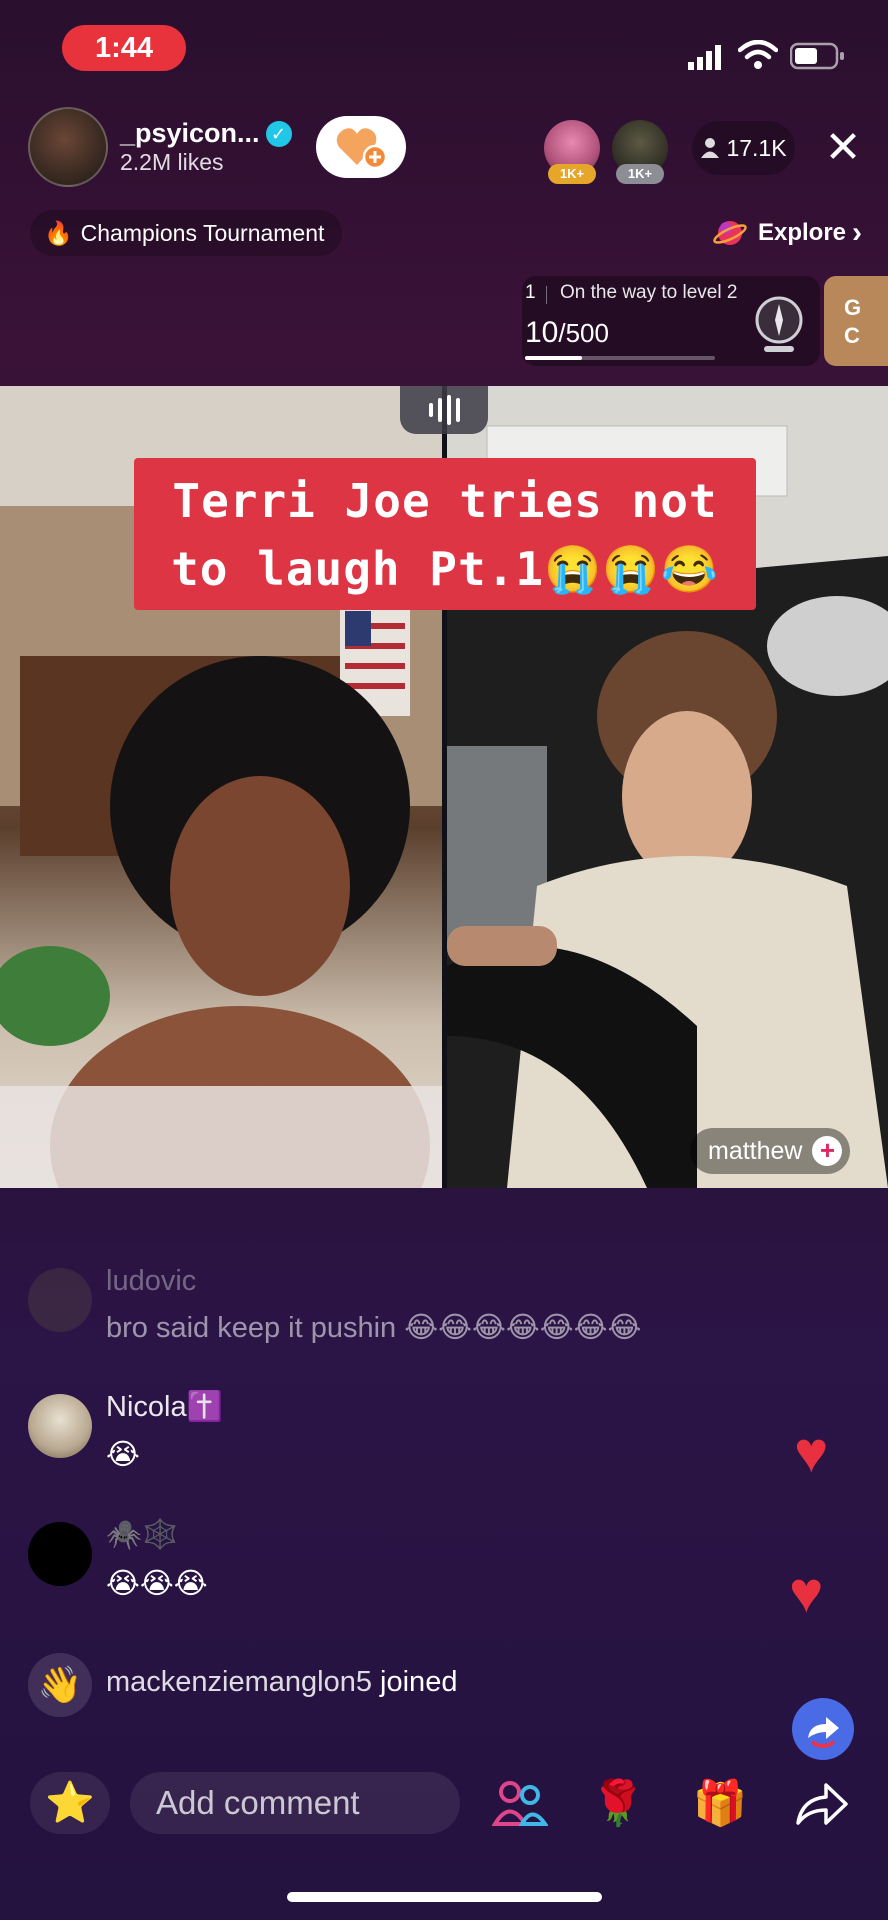 The height and width of the screenshot is (1920, 888). I want to click on chevron-right-icon: ›, so click(857, 232).